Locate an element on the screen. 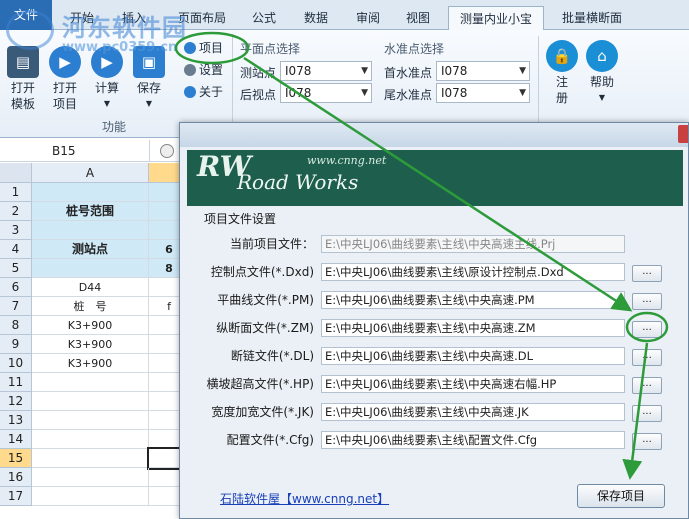 The height and width of the screenshot is (519, 689). lock-icon: 🔒 is located at coordinates (562, 56).